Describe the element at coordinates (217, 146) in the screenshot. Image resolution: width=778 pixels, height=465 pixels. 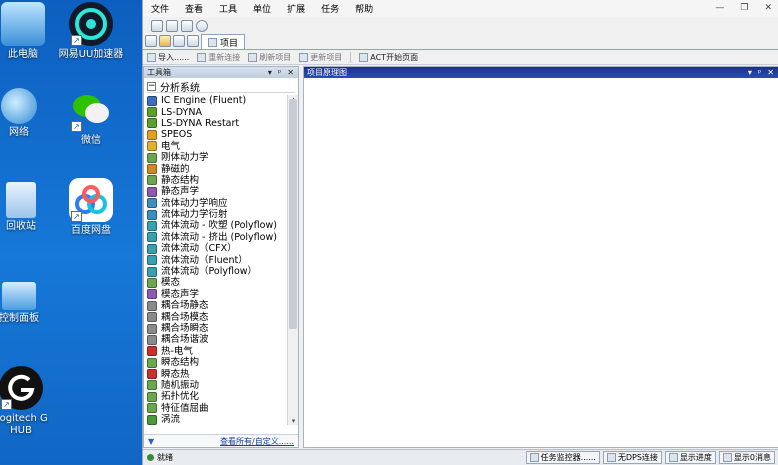
I see `list-item: 电气` at that location.